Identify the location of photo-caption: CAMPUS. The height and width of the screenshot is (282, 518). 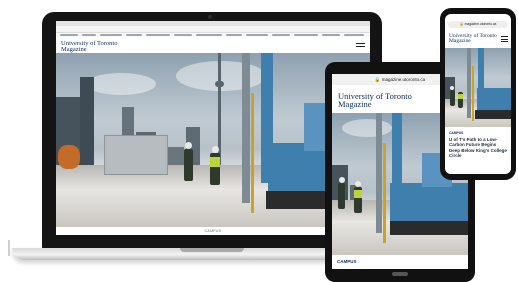
(213, 231).